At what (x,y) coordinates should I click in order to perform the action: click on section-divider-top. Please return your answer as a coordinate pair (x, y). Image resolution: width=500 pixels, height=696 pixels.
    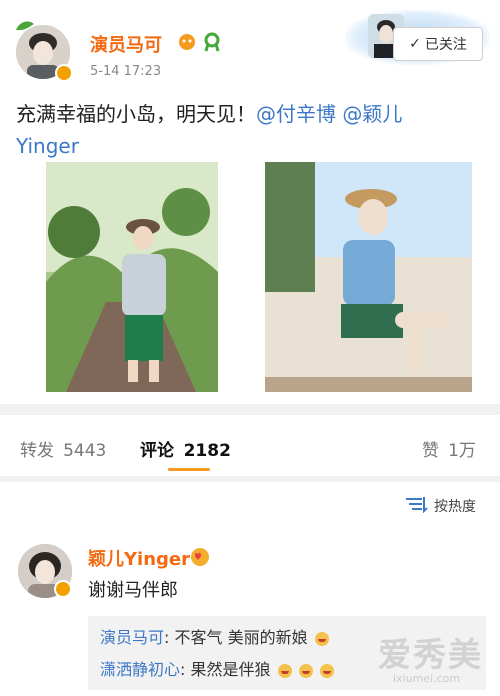
    Looking at the image, I should click on (250, 409).